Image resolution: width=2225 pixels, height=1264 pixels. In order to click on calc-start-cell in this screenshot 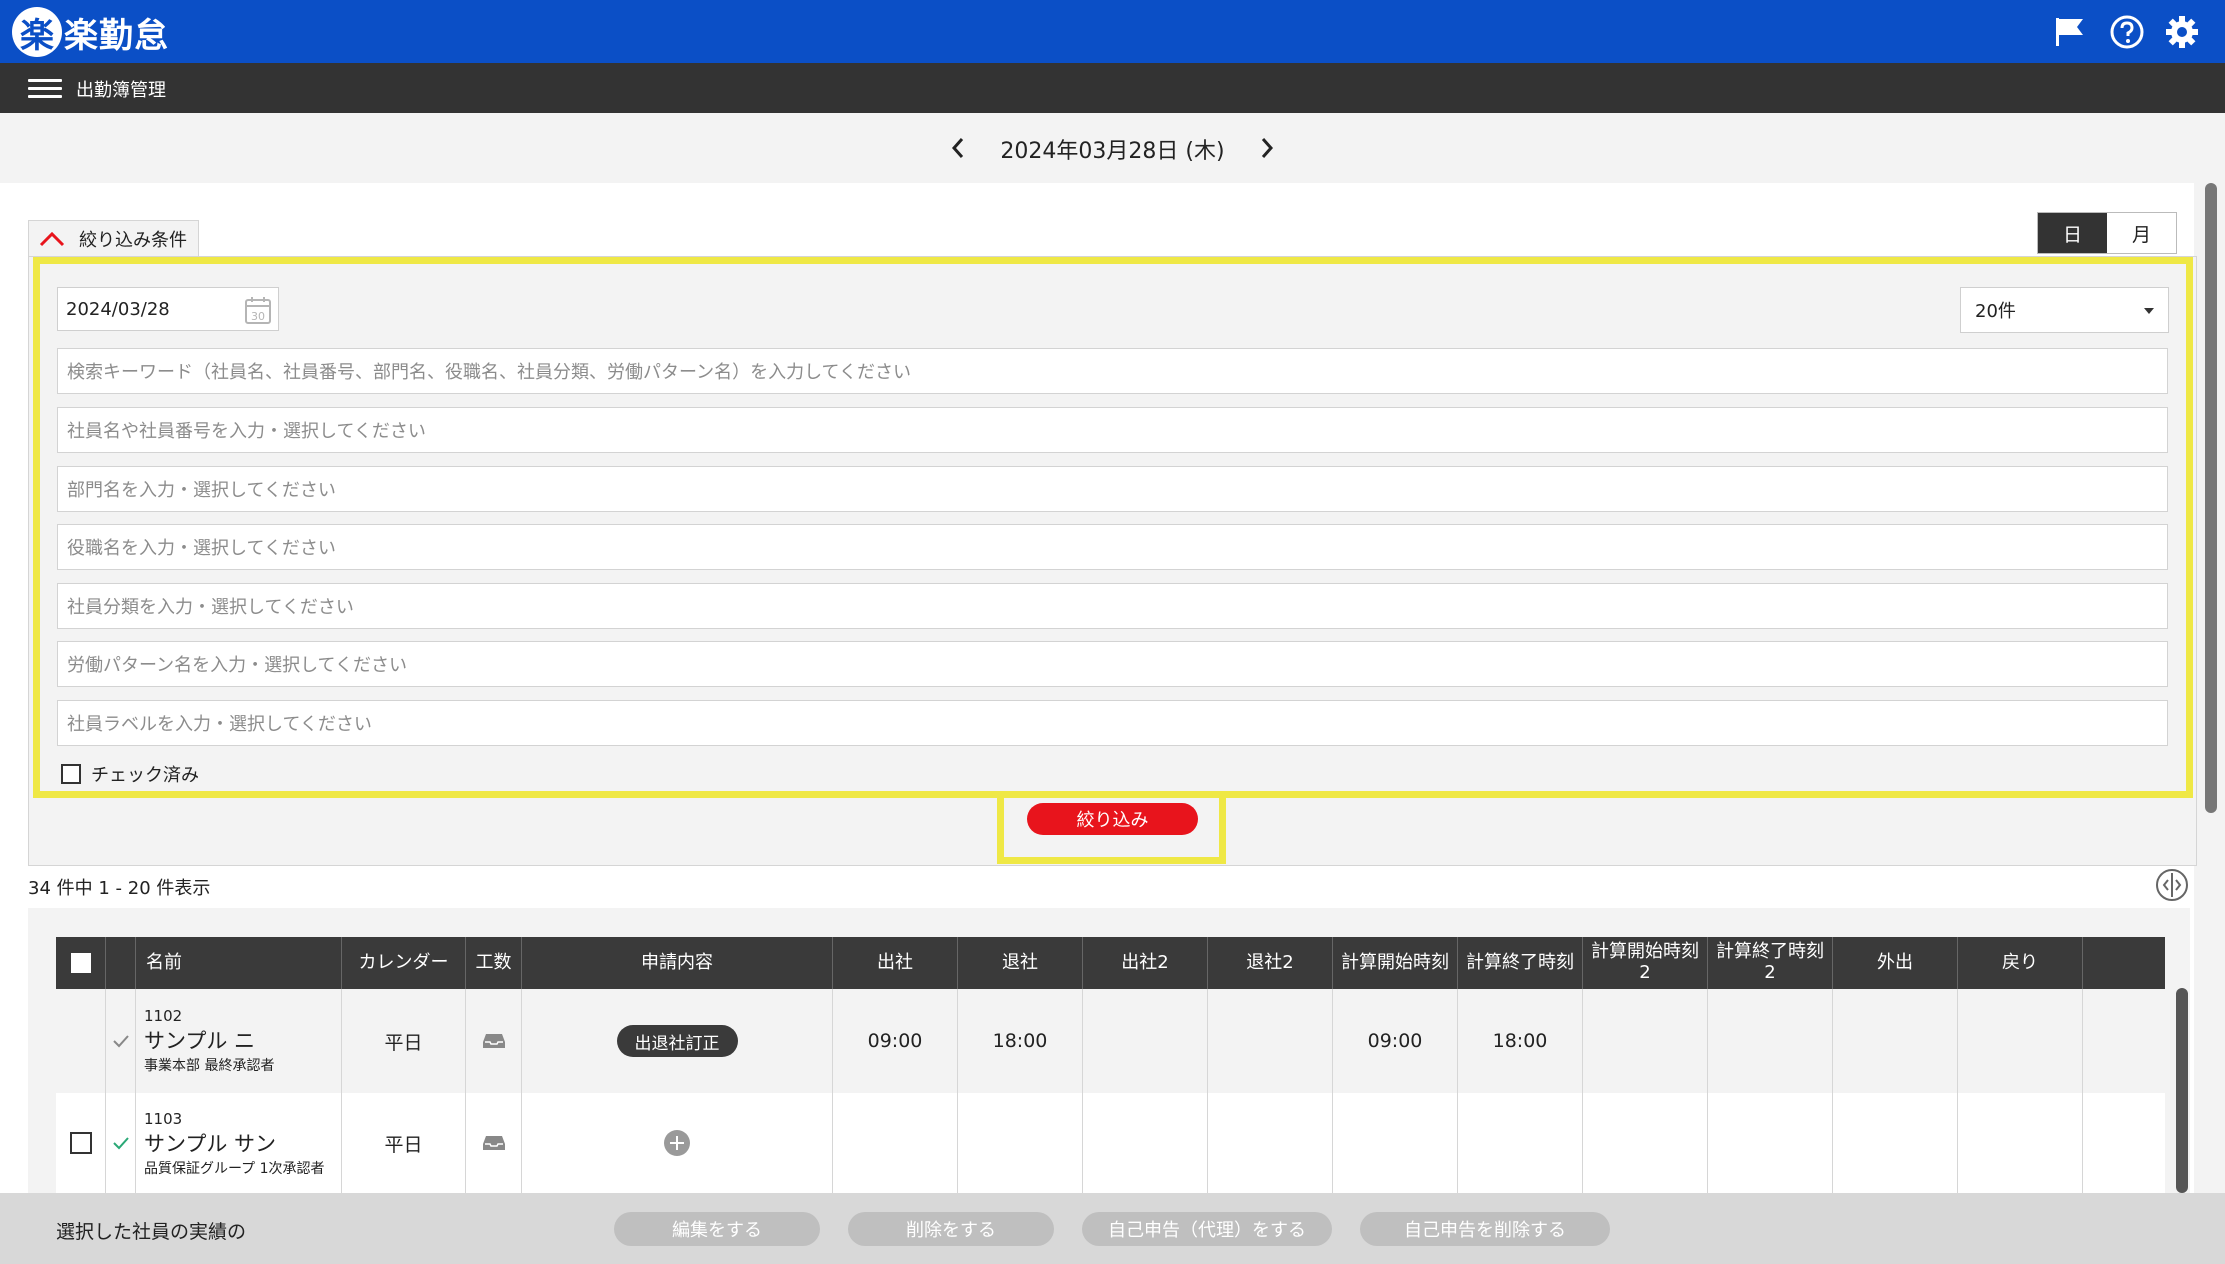, I will do `click(1395, 1143)`.